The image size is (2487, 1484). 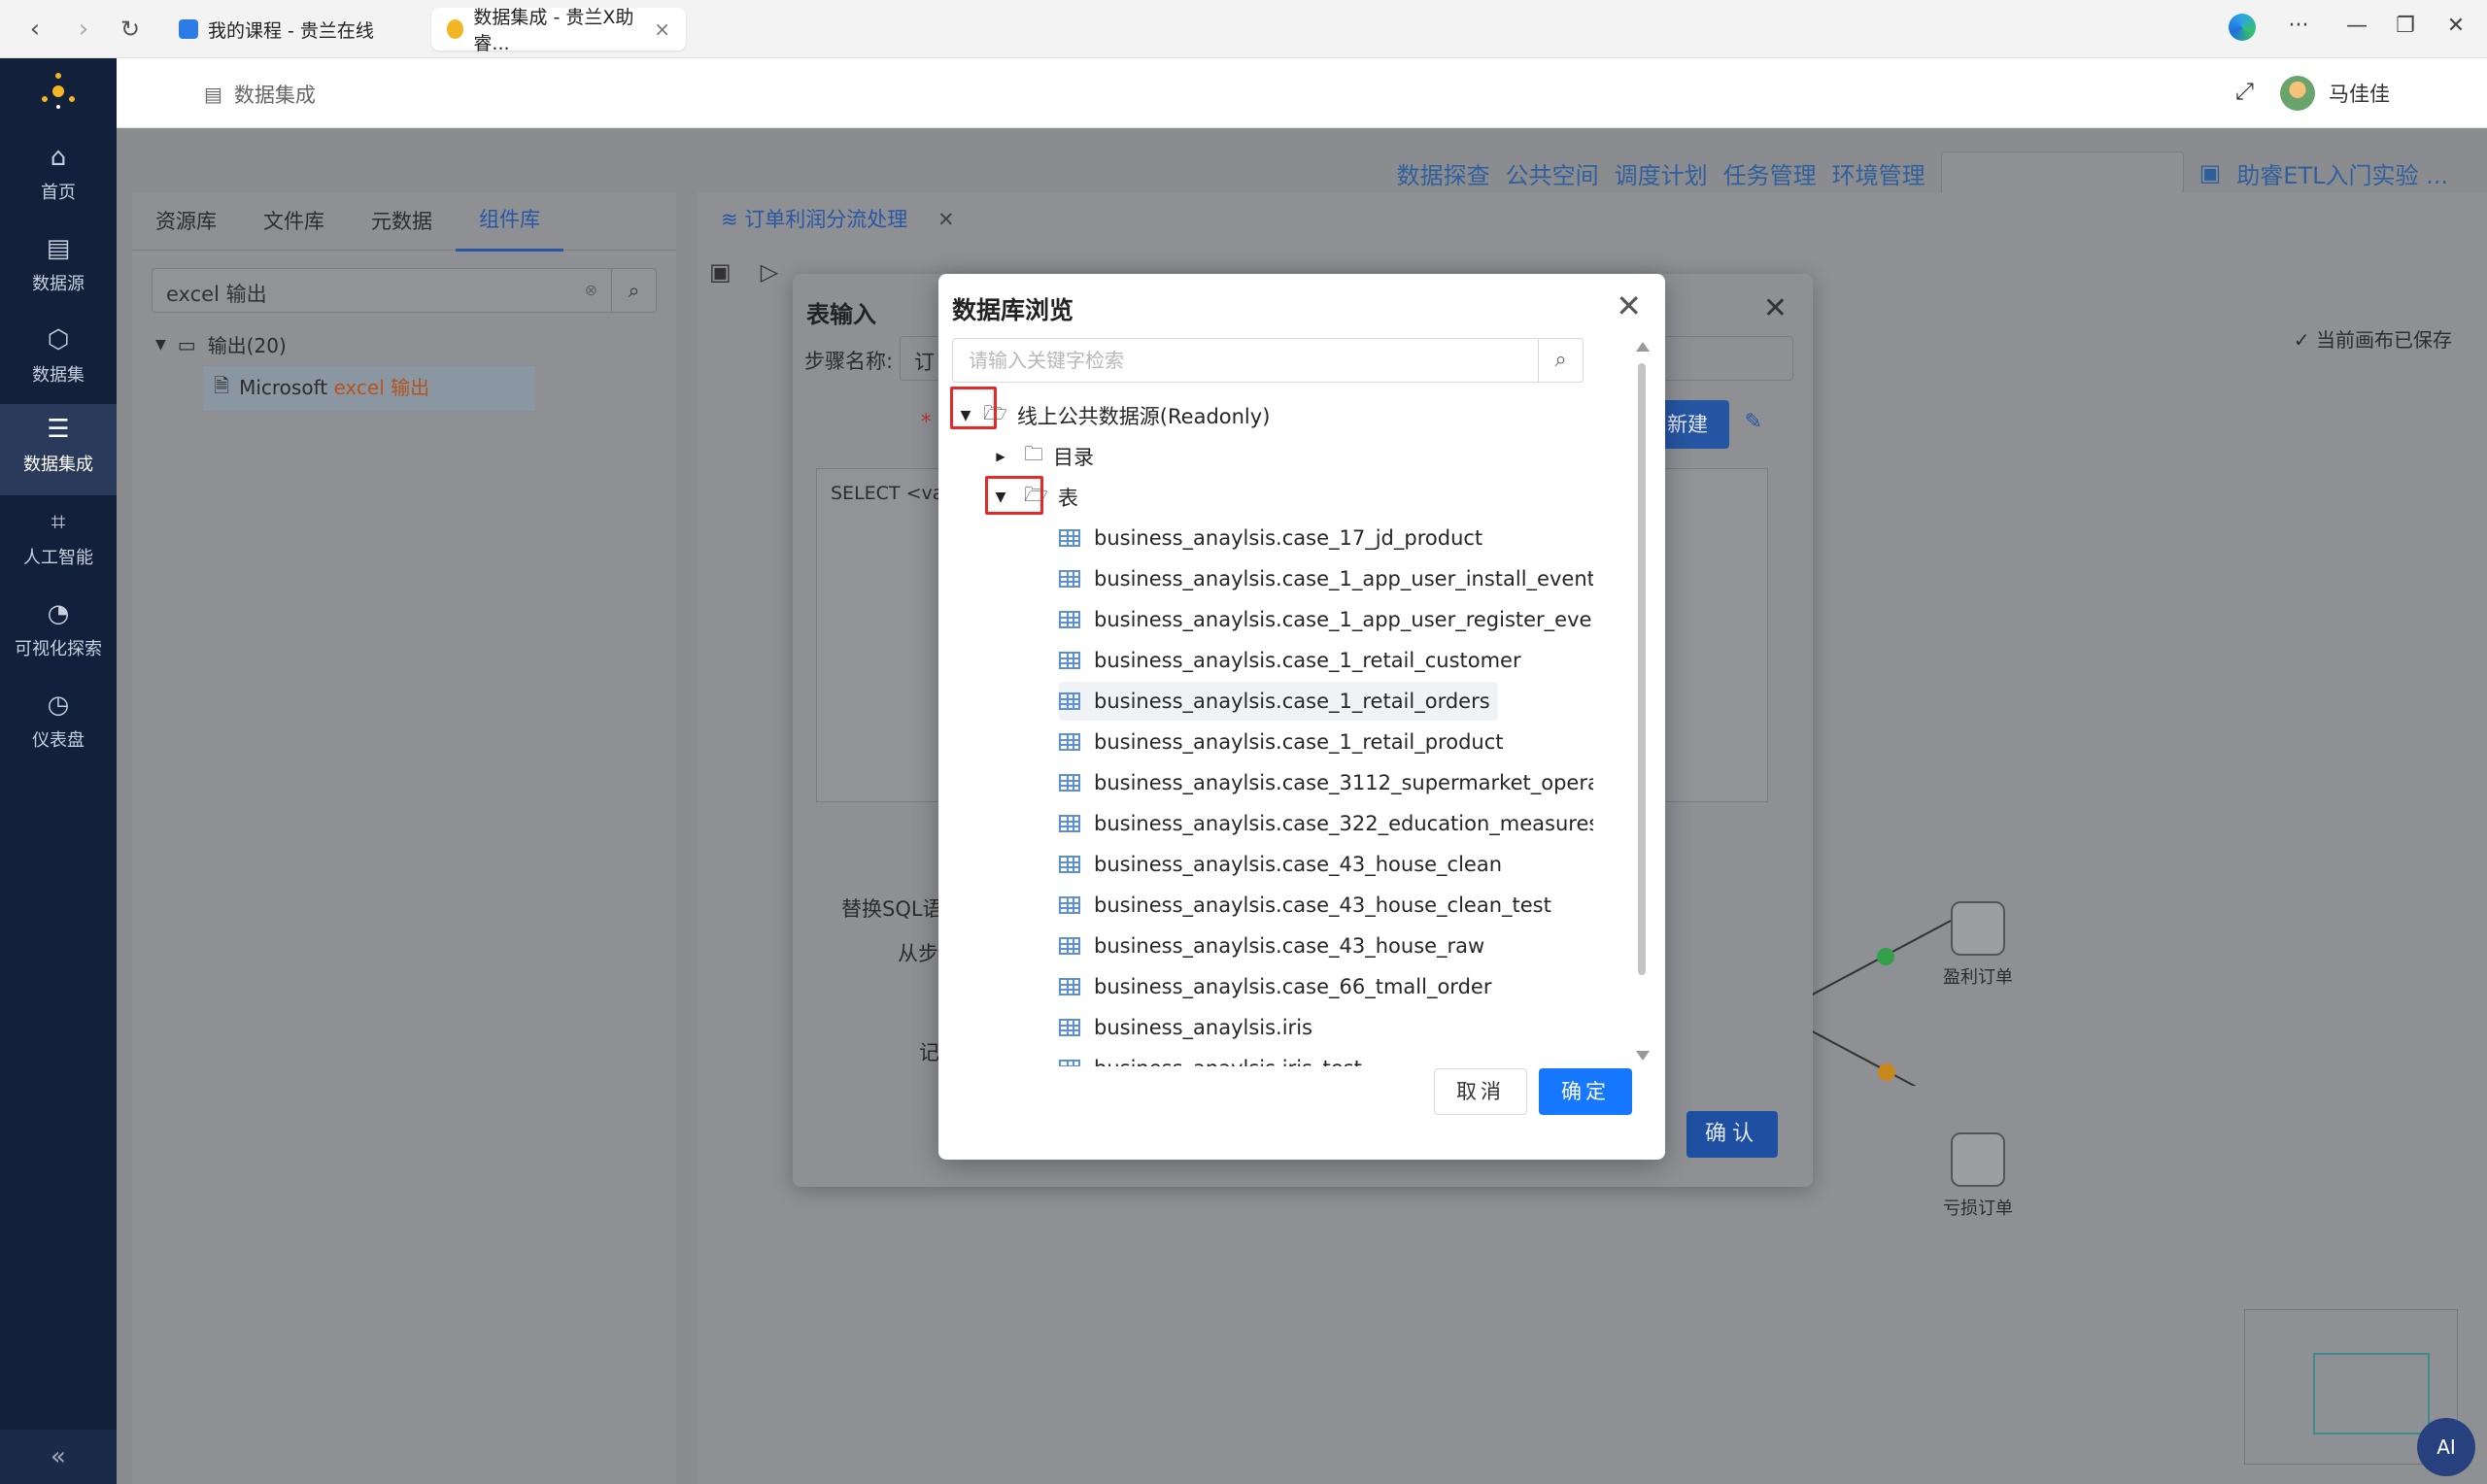 What do you see at coordinates (1042, 457) in the screenshot?
I see `tree-node-catalog: ▶ 🗀 目录` at bounding box center [1042, 457].